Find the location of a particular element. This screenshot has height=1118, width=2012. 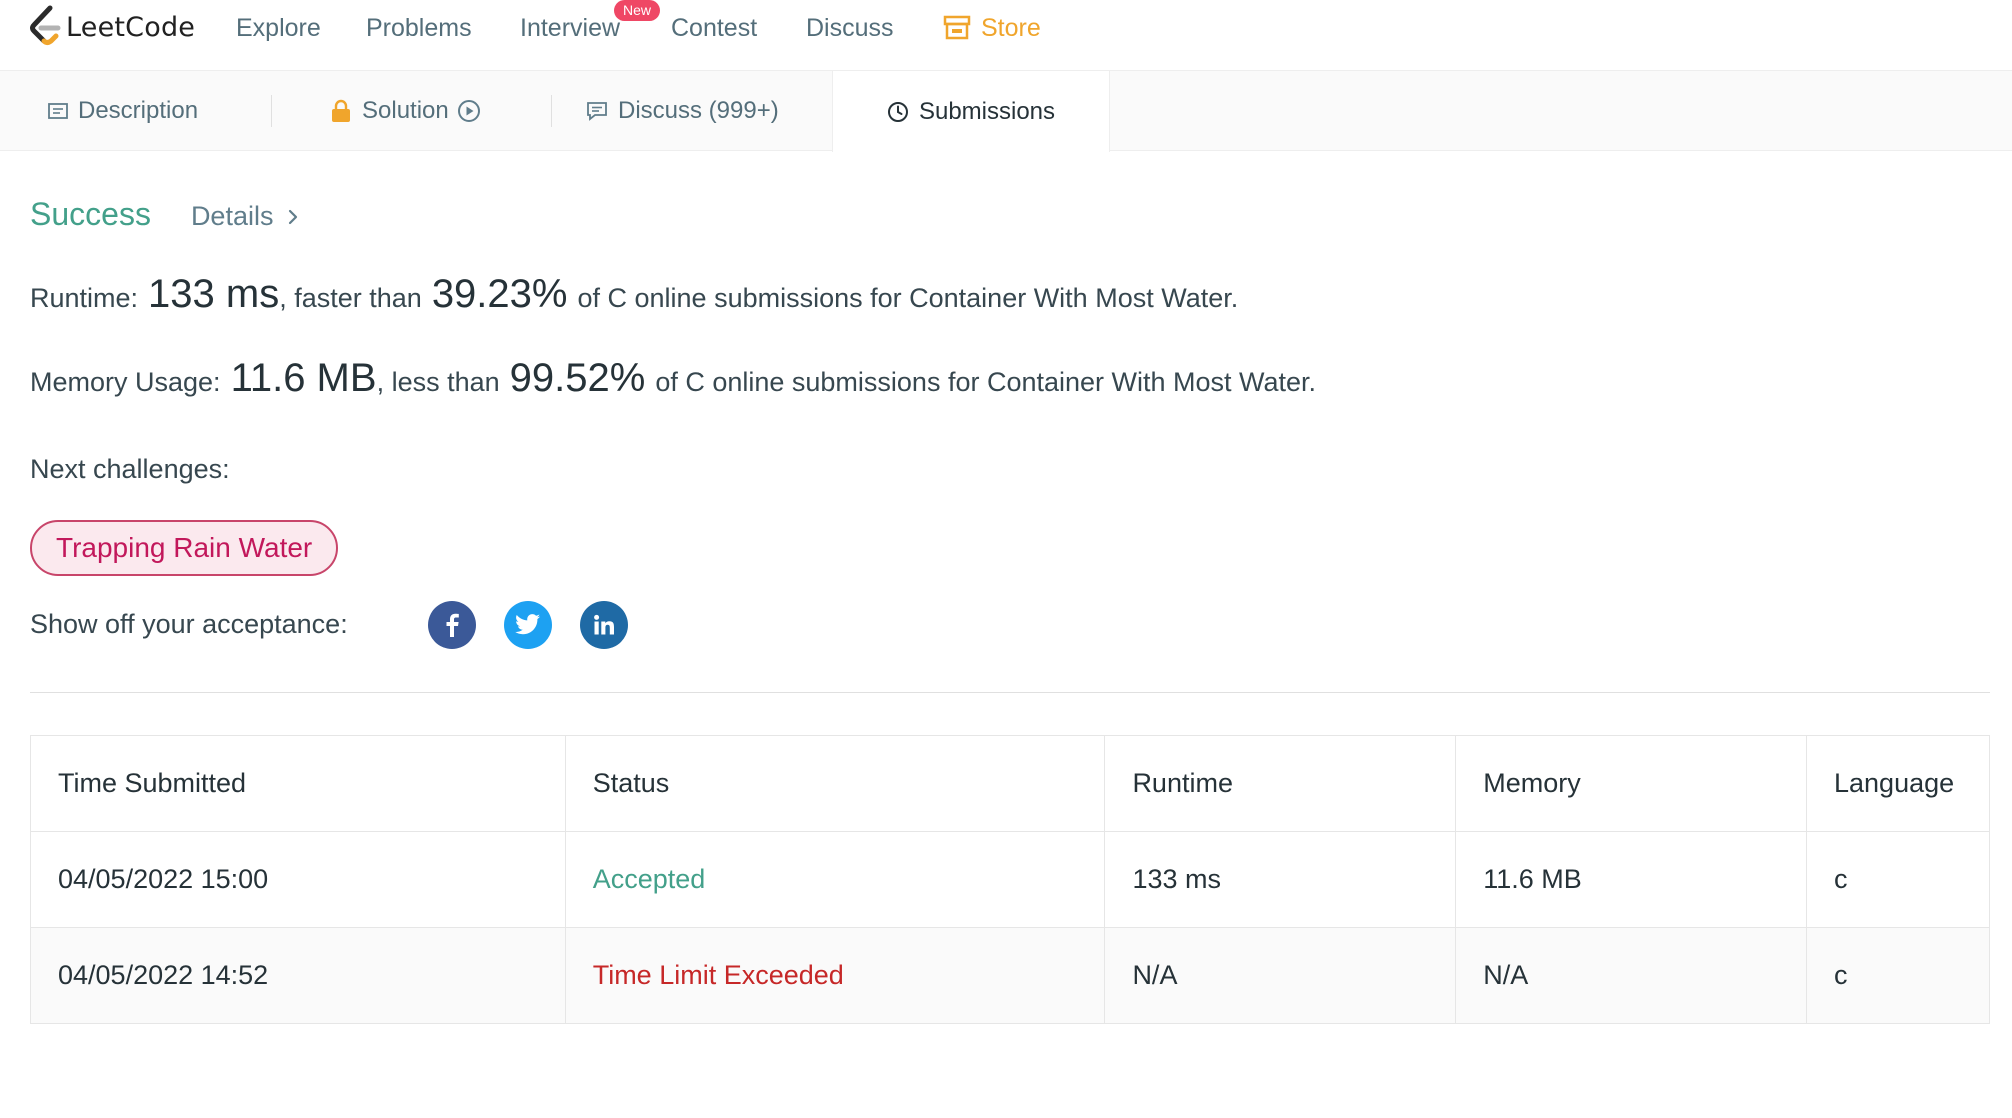

new-badge: New is located at coordinates (637, 10).